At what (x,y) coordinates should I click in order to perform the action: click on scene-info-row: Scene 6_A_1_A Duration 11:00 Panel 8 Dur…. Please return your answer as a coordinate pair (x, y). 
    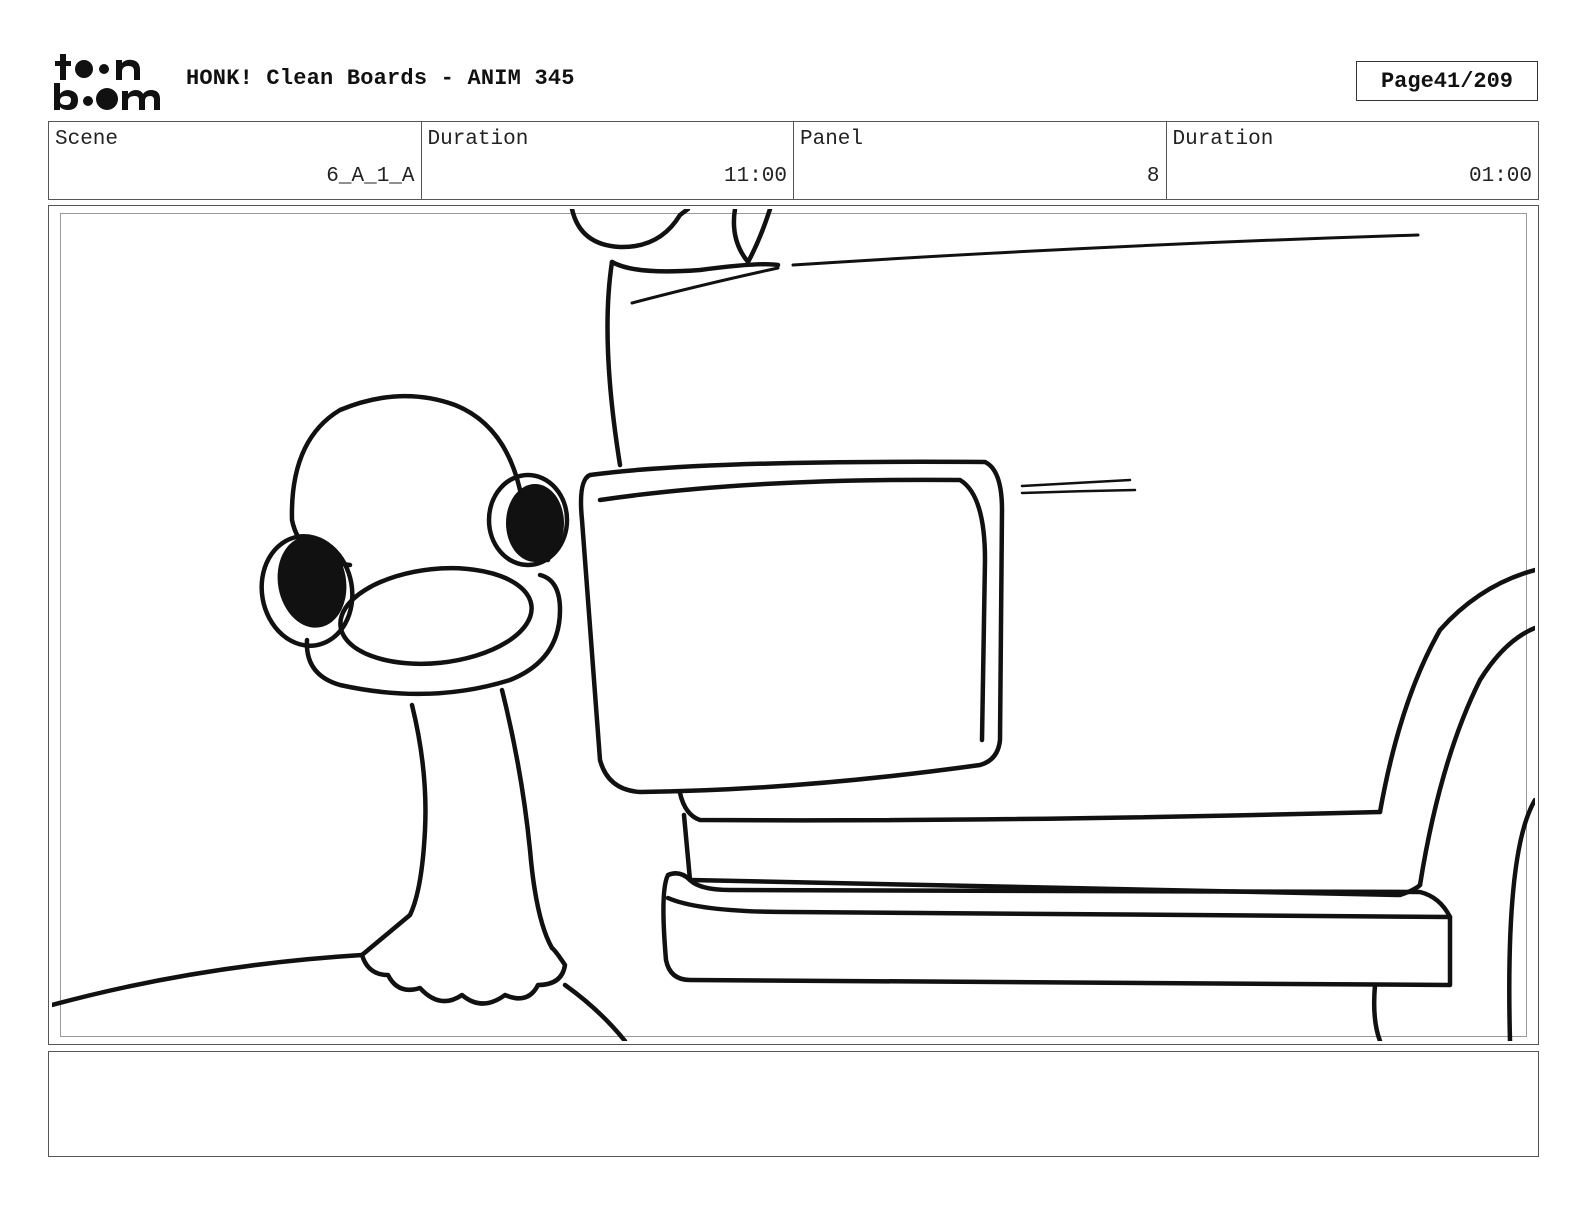
    Looking at the image, I should click on (793, 160).